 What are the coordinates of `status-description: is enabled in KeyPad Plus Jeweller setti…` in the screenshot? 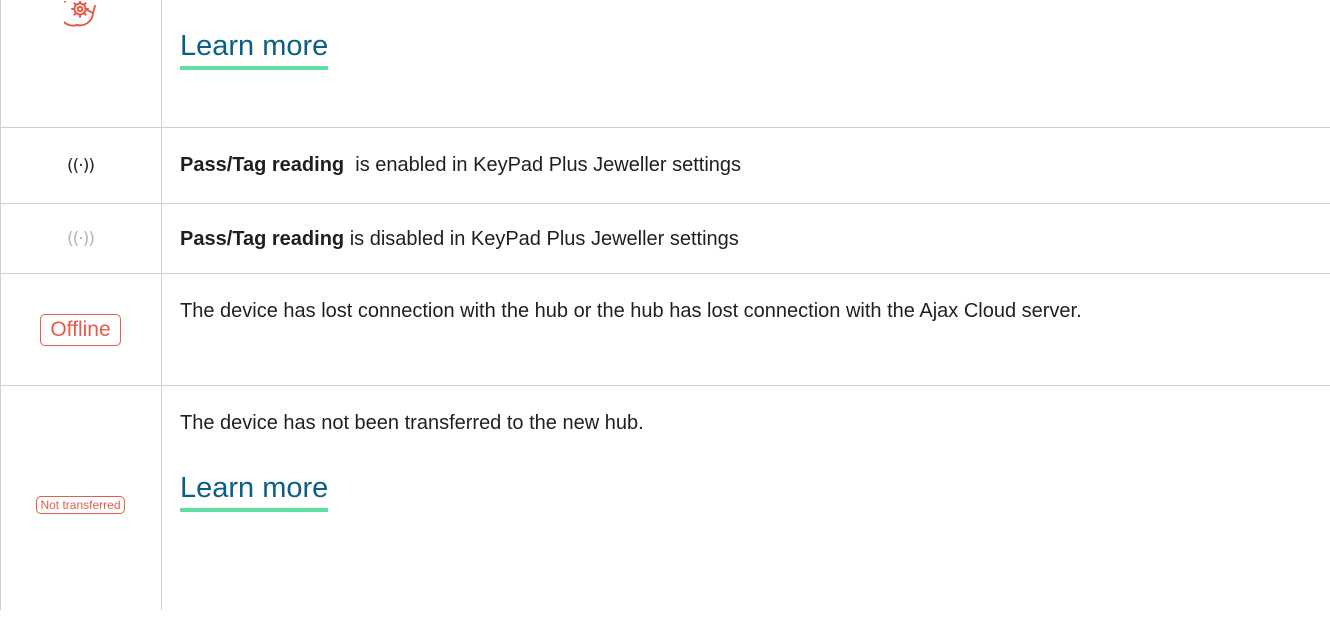 It's located at (543, 165).